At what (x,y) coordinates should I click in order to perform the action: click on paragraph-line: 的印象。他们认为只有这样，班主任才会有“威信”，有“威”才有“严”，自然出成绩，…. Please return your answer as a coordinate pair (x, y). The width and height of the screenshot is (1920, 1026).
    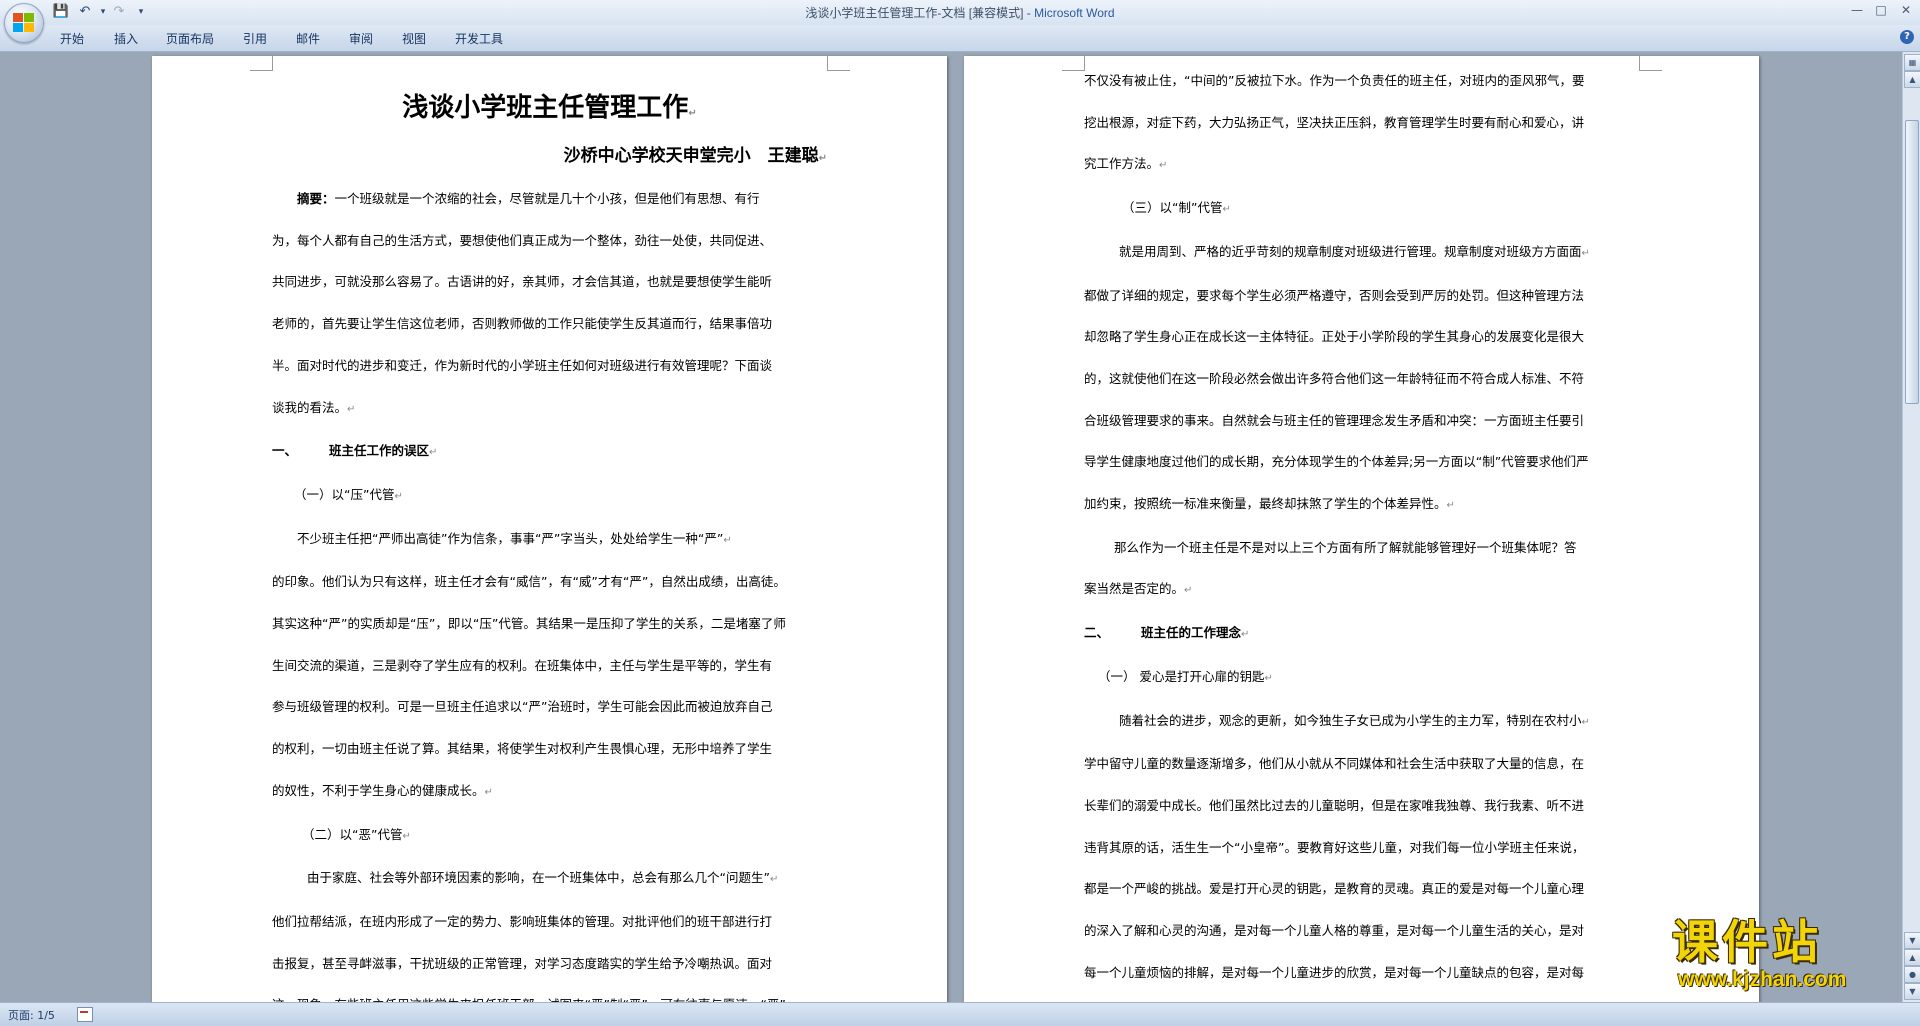
    Looking at the image, I should click on (529, 582).